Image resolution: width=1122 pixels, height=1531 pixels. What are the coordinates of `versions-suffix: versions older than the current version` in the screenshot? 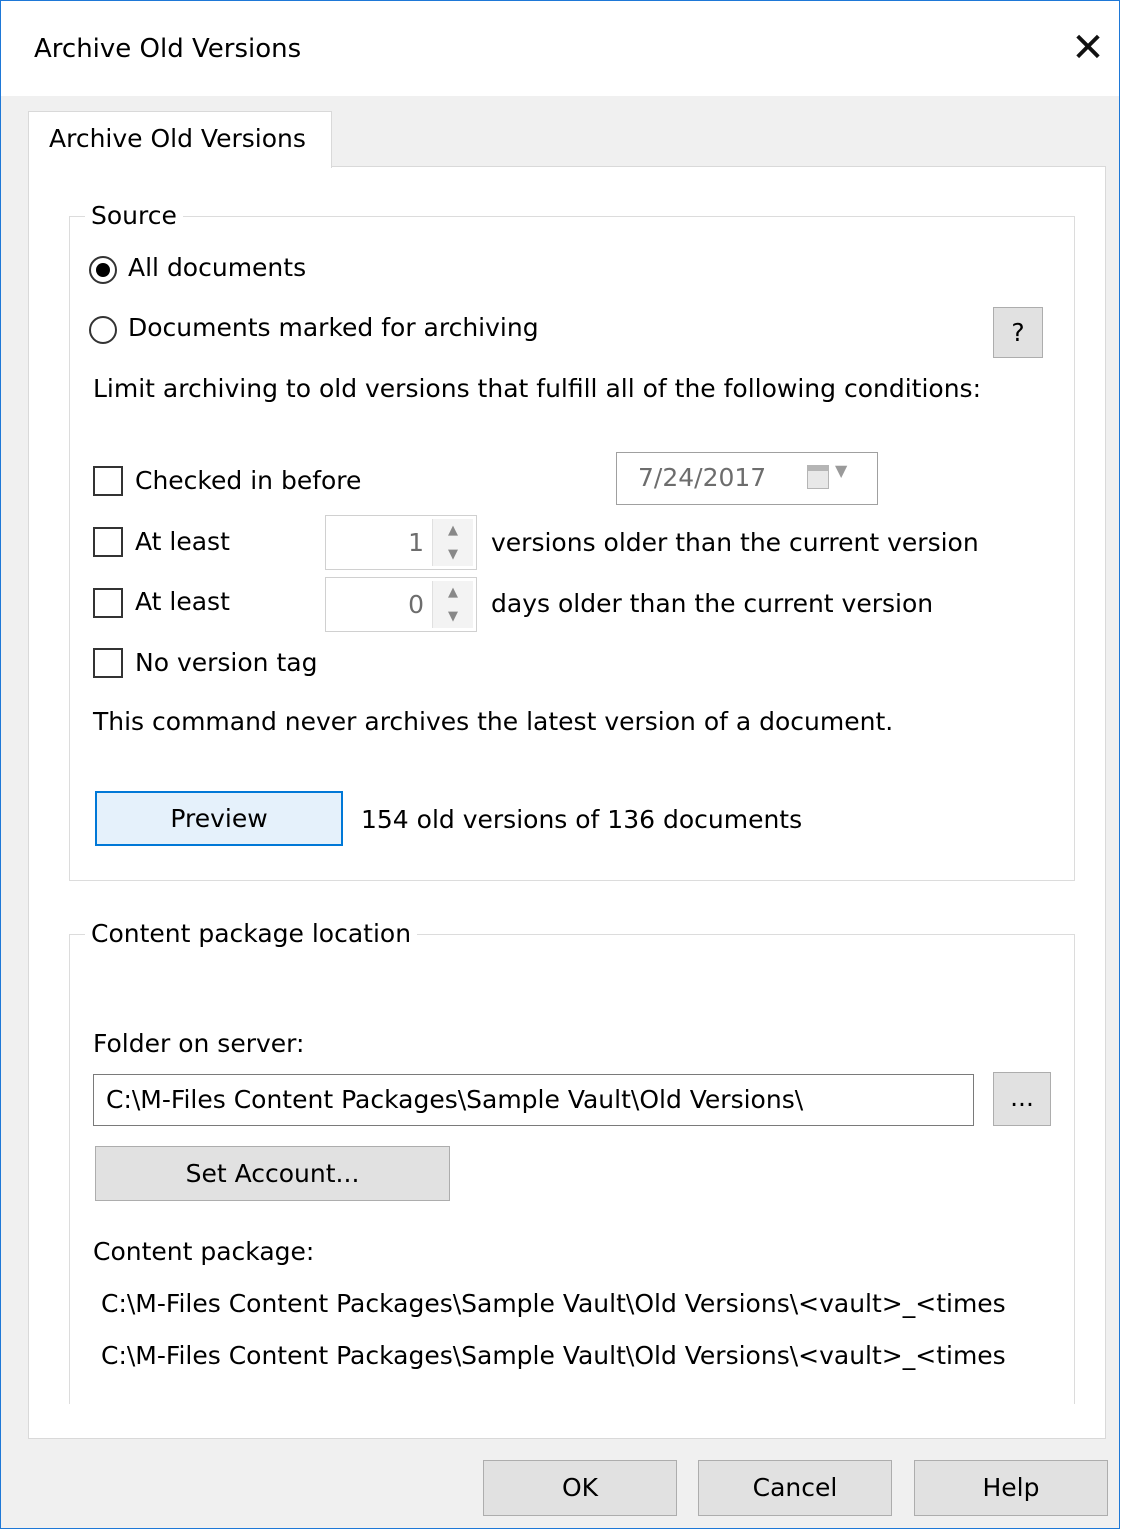 It's located at (735, 542).